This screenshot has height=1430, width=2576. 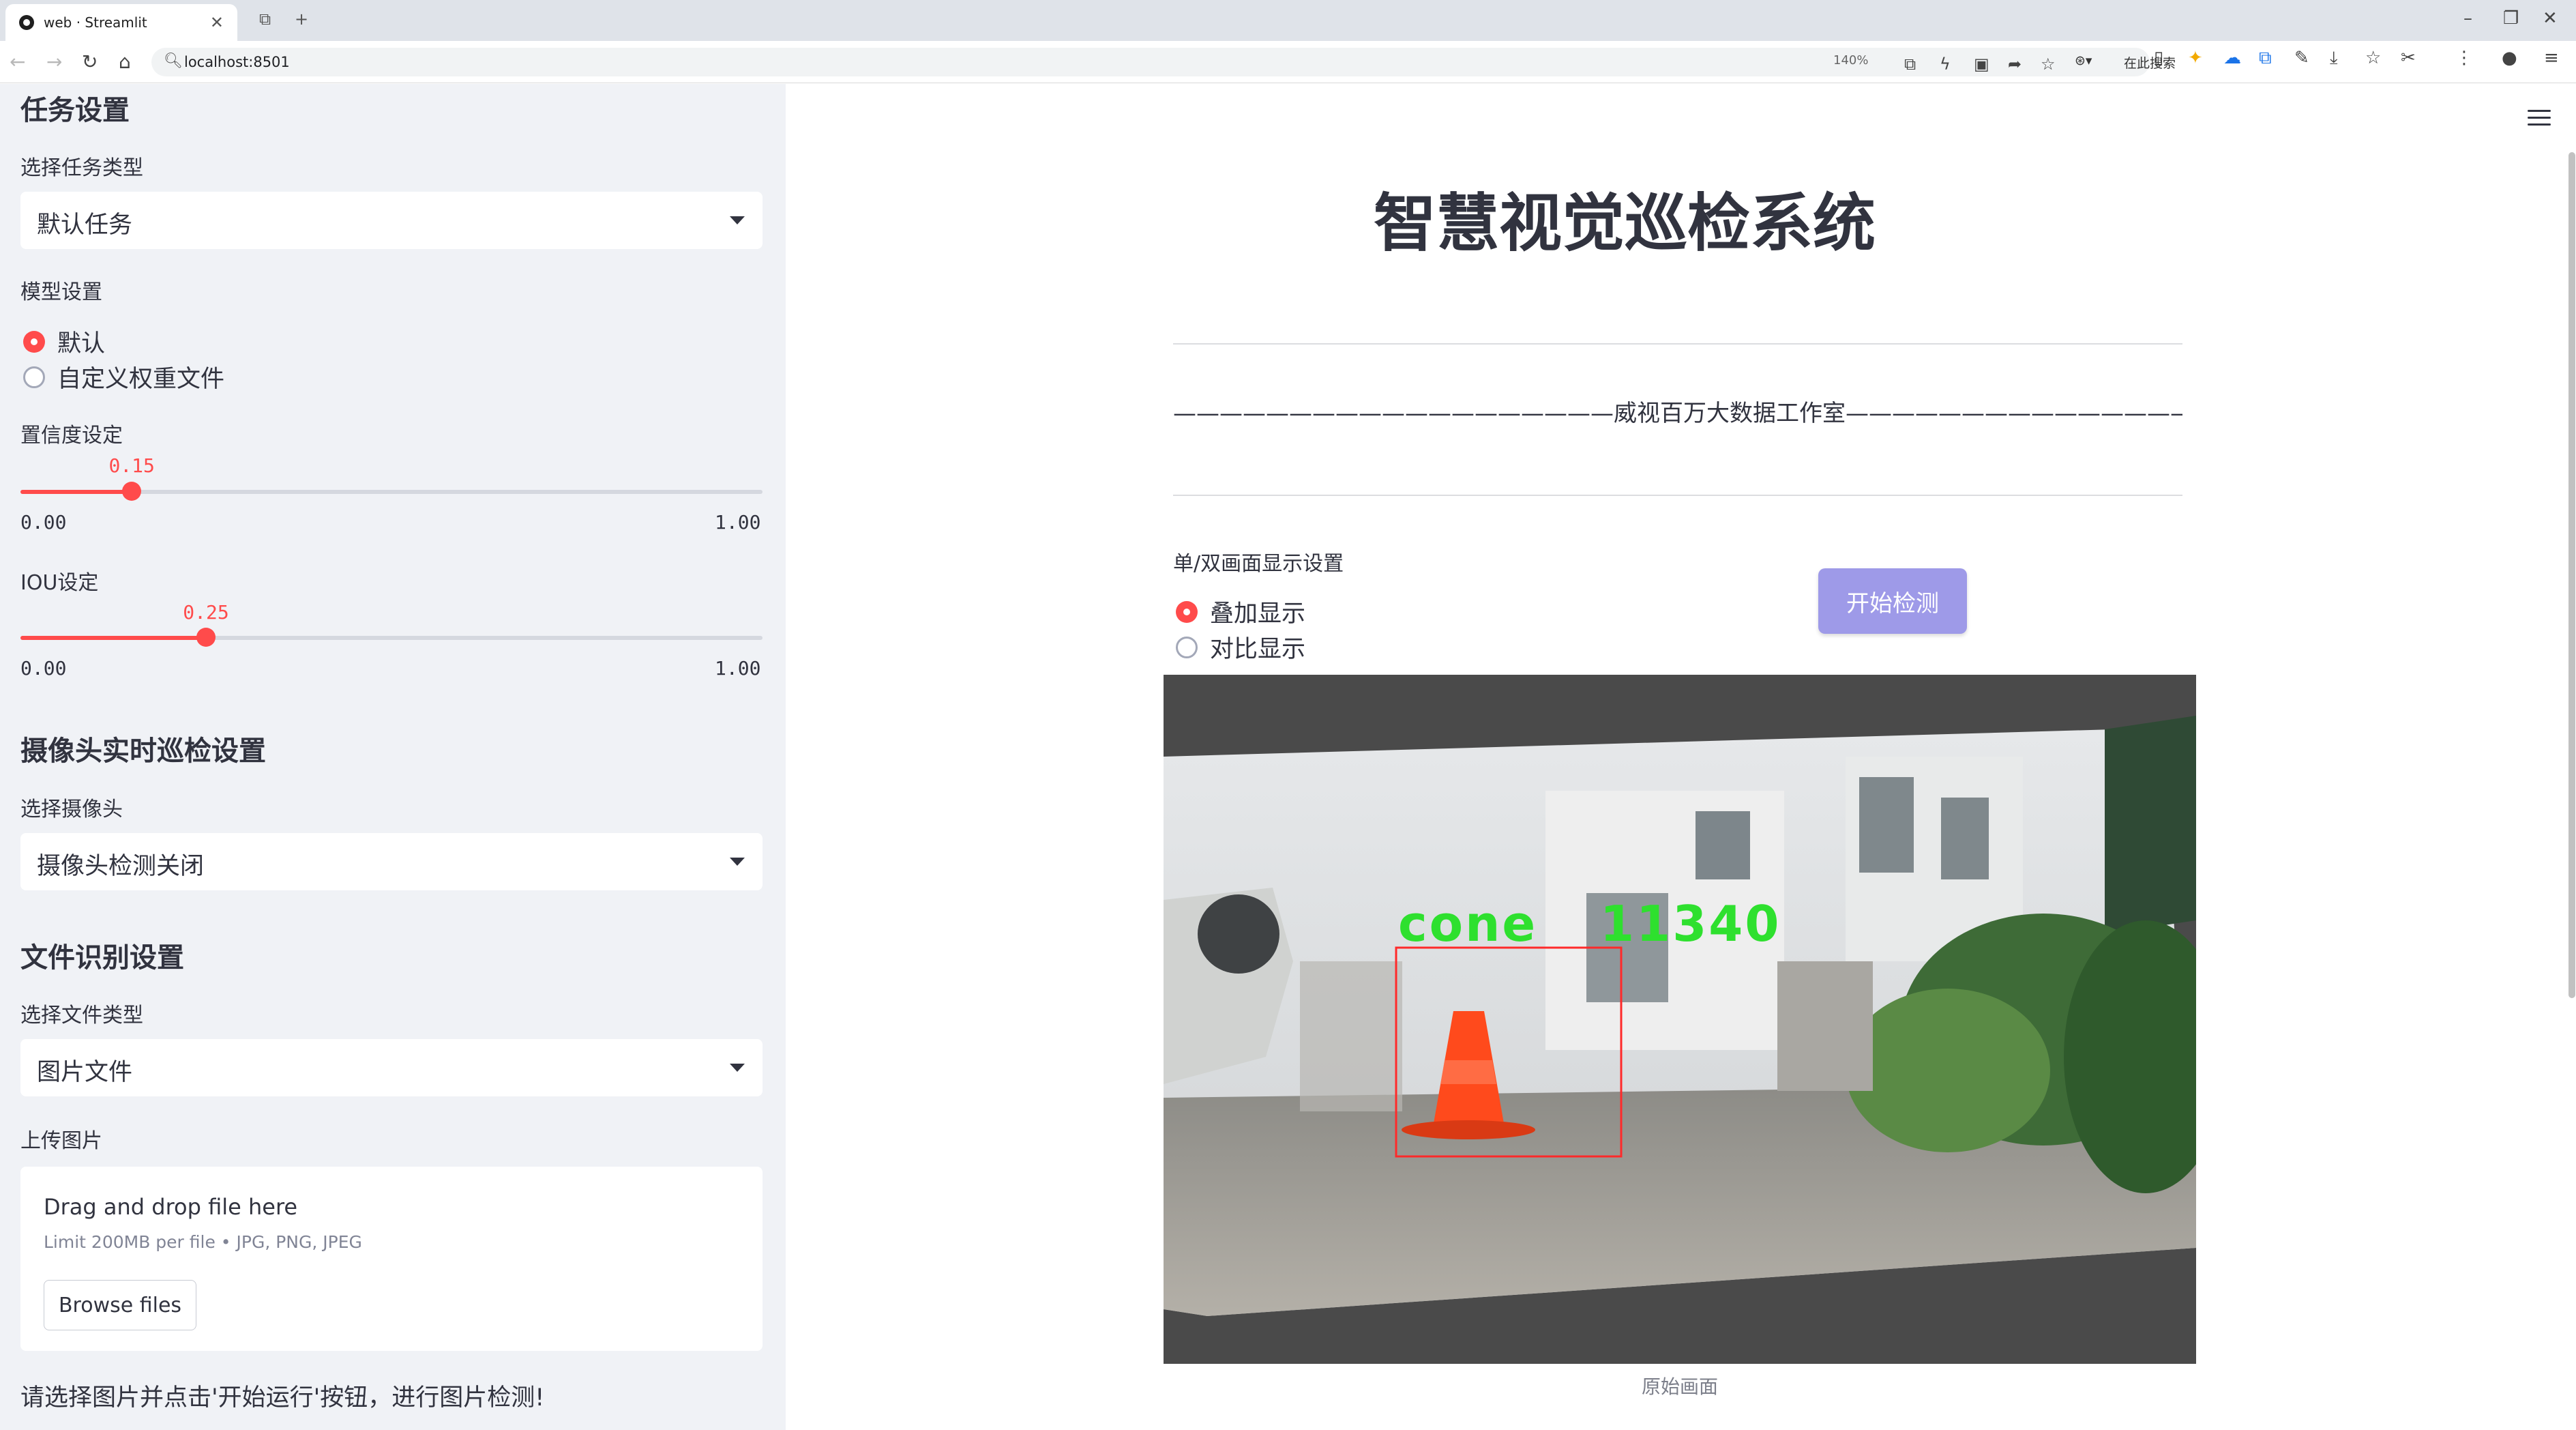 I want to click on tab-title: web · Streamlit, so click(x=95, y=23).